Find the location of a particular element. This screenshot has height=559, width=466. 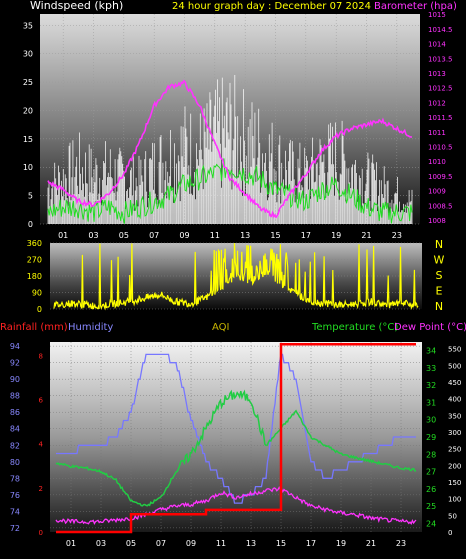

rain-y-tick: 6 is located at coordinates (41, 400).